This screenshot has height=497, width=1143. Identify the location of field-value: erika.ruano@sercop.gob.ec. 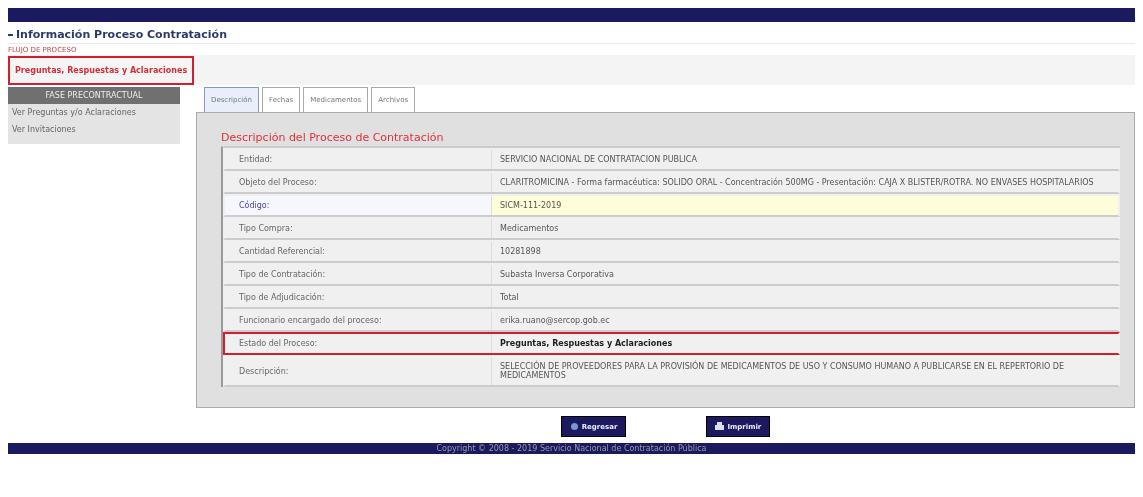
(804, 320).